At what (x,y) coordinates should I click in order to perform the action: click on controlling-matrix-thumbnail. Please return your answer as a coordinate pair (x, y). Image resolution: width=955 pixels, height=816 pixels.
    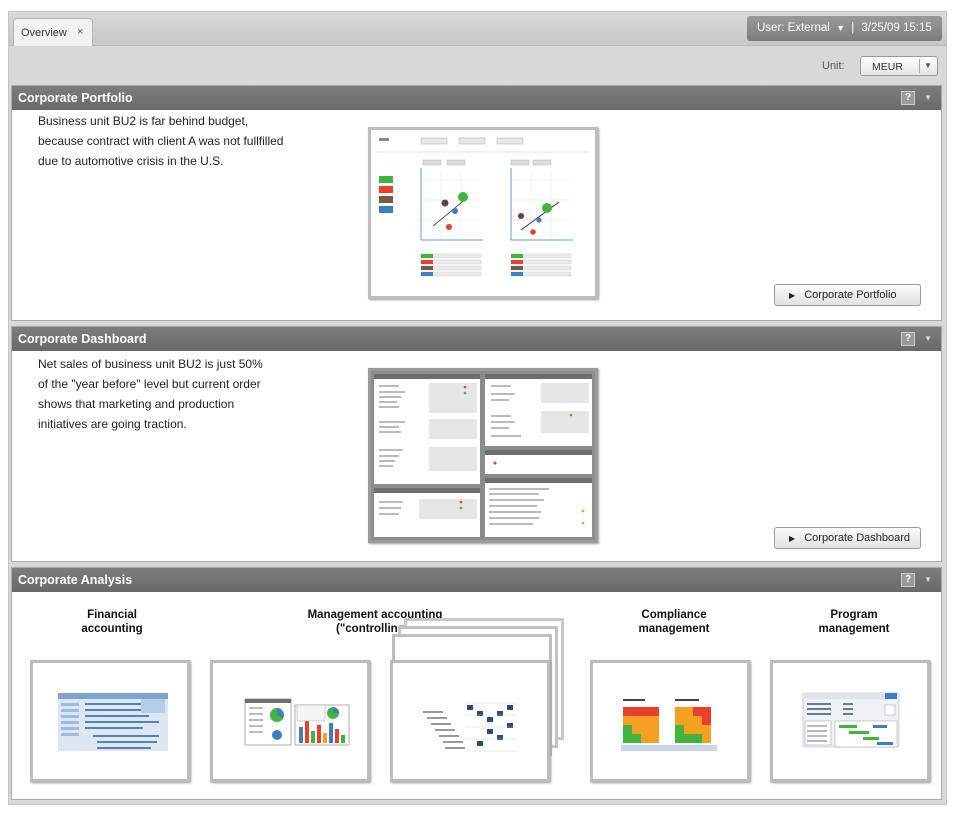
    Looking at the image, I should click on (470, 727).